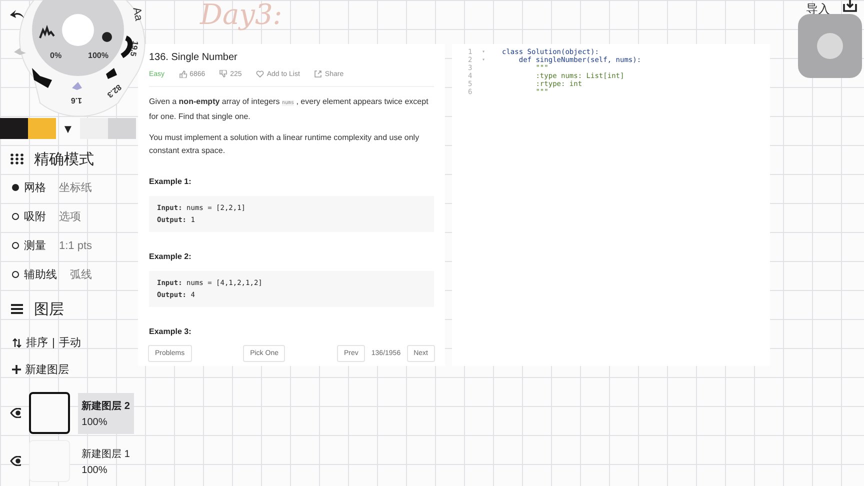 This screenshot has width=864, height=486. I want to click on new-layer-link: 新建图层, so click(47, 369).